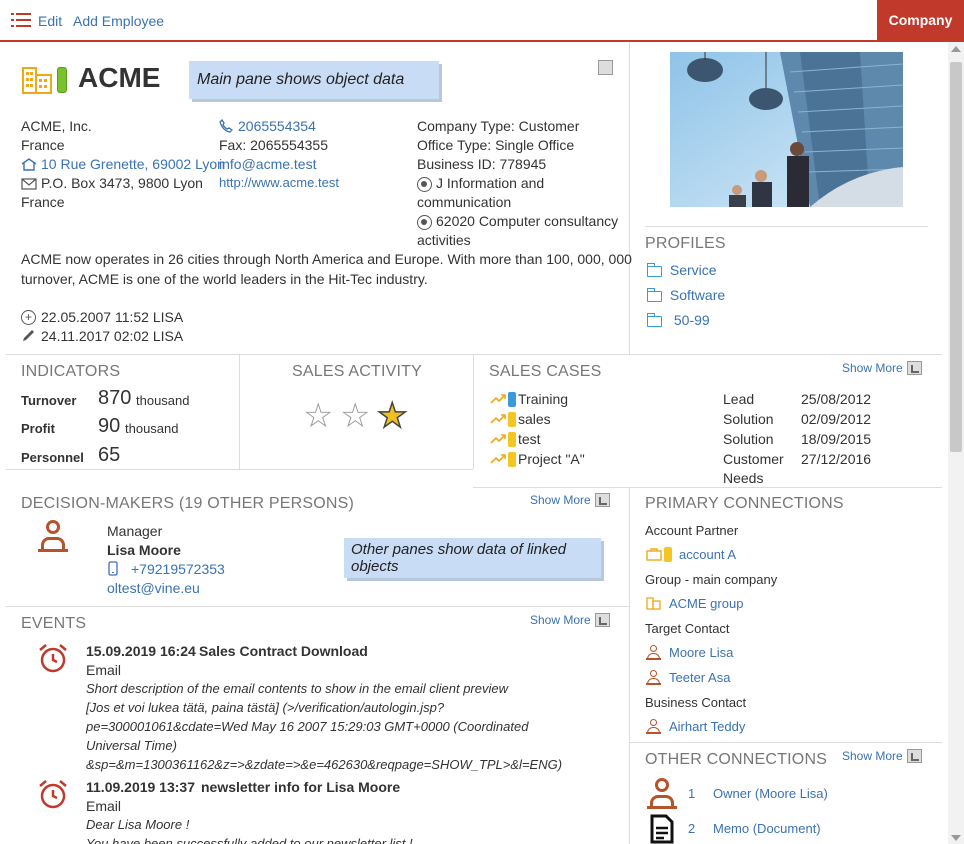 This screenshot has height=844, width=964. I want to click on profile-item: Software, so click(685, 295).